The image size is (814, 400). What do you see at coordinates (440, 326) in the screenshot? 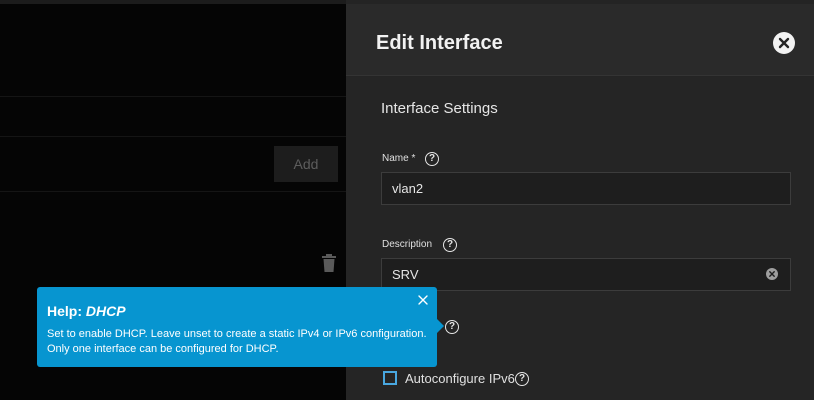
I see `tooltip-arrow` at bounding box center [440, 326].